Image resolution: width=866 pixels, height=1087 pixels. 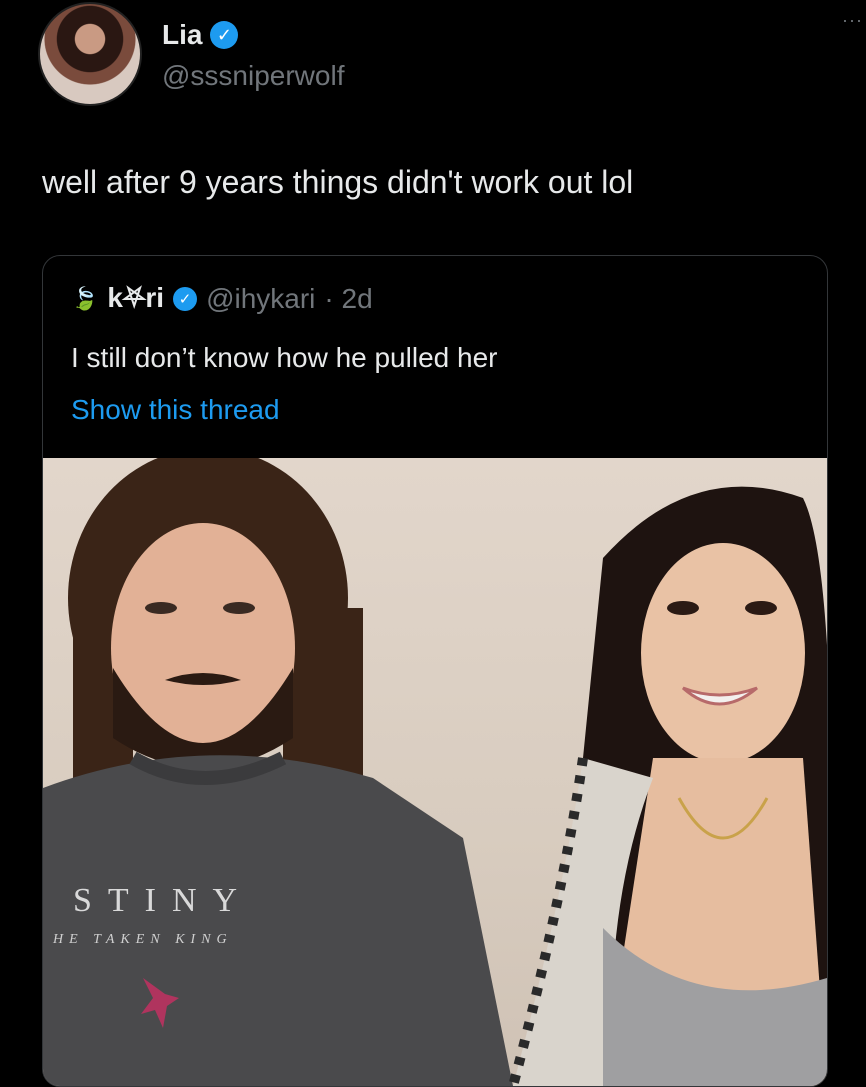 What do you see at coordinates (143, 939) in the screenshot?
I see `shirt-print-subtext: HE TAKEN KING` at bounding box center [143, 939].